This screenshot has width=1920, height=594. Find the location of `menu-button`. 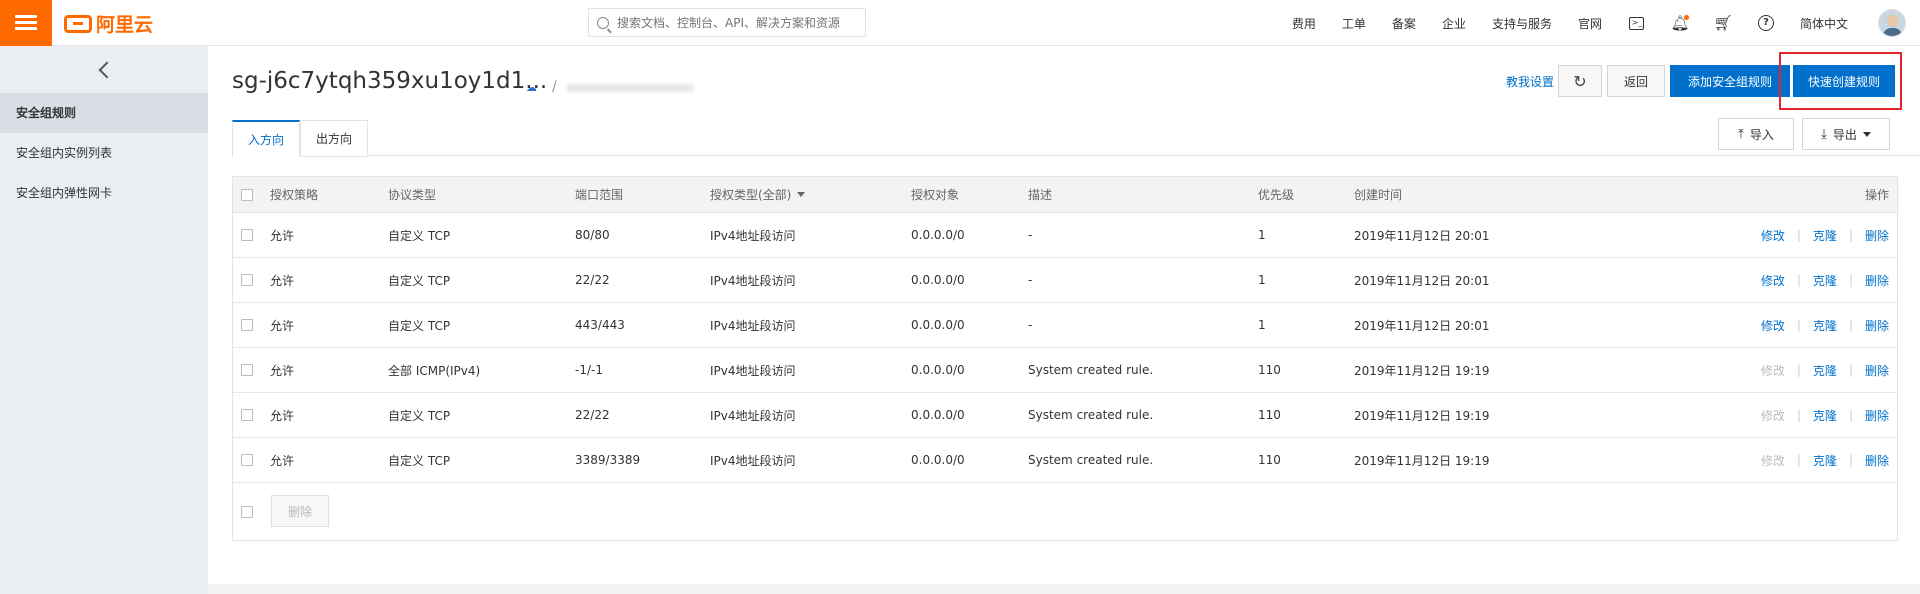

menu-button is located at coordinates (26, 23).